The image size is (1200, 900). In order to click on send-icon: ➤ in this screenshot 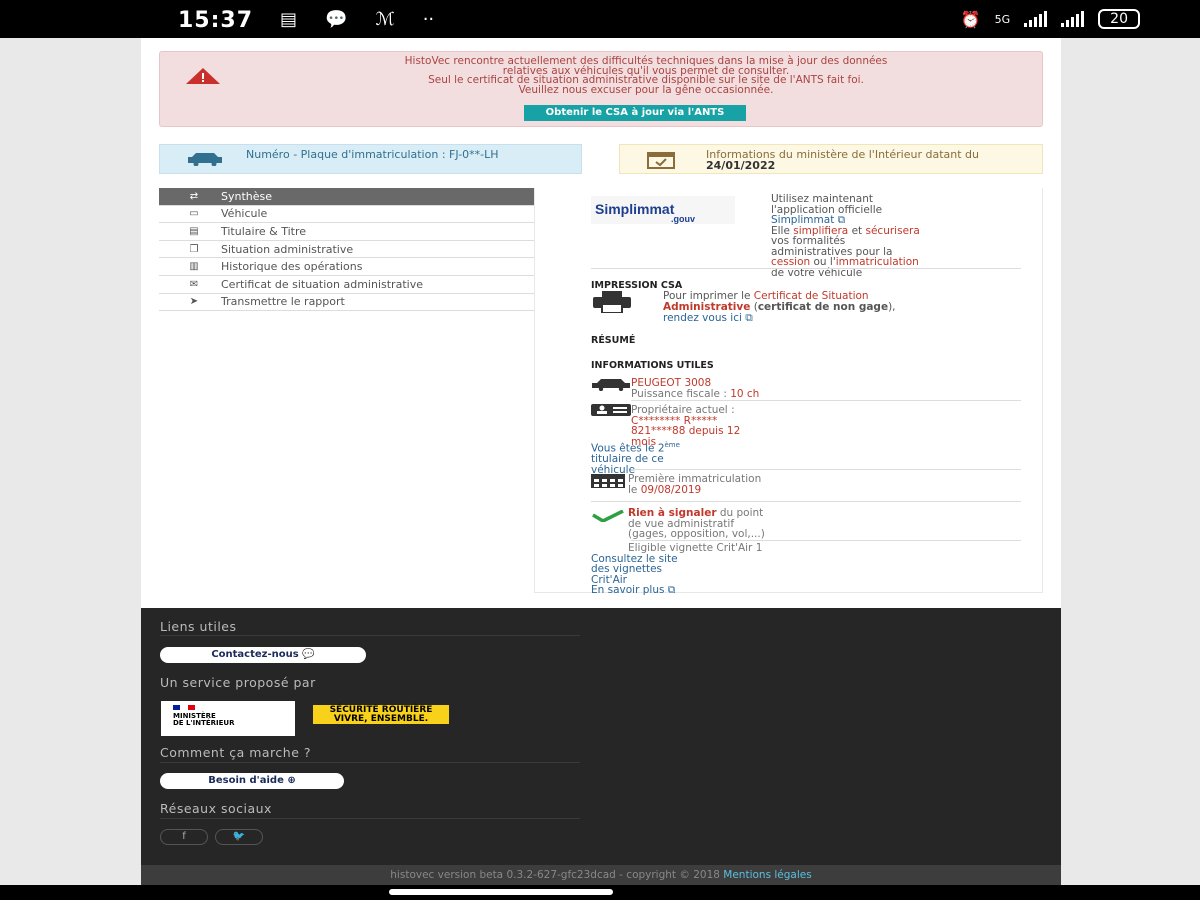, I will do `click(194, 302)`.